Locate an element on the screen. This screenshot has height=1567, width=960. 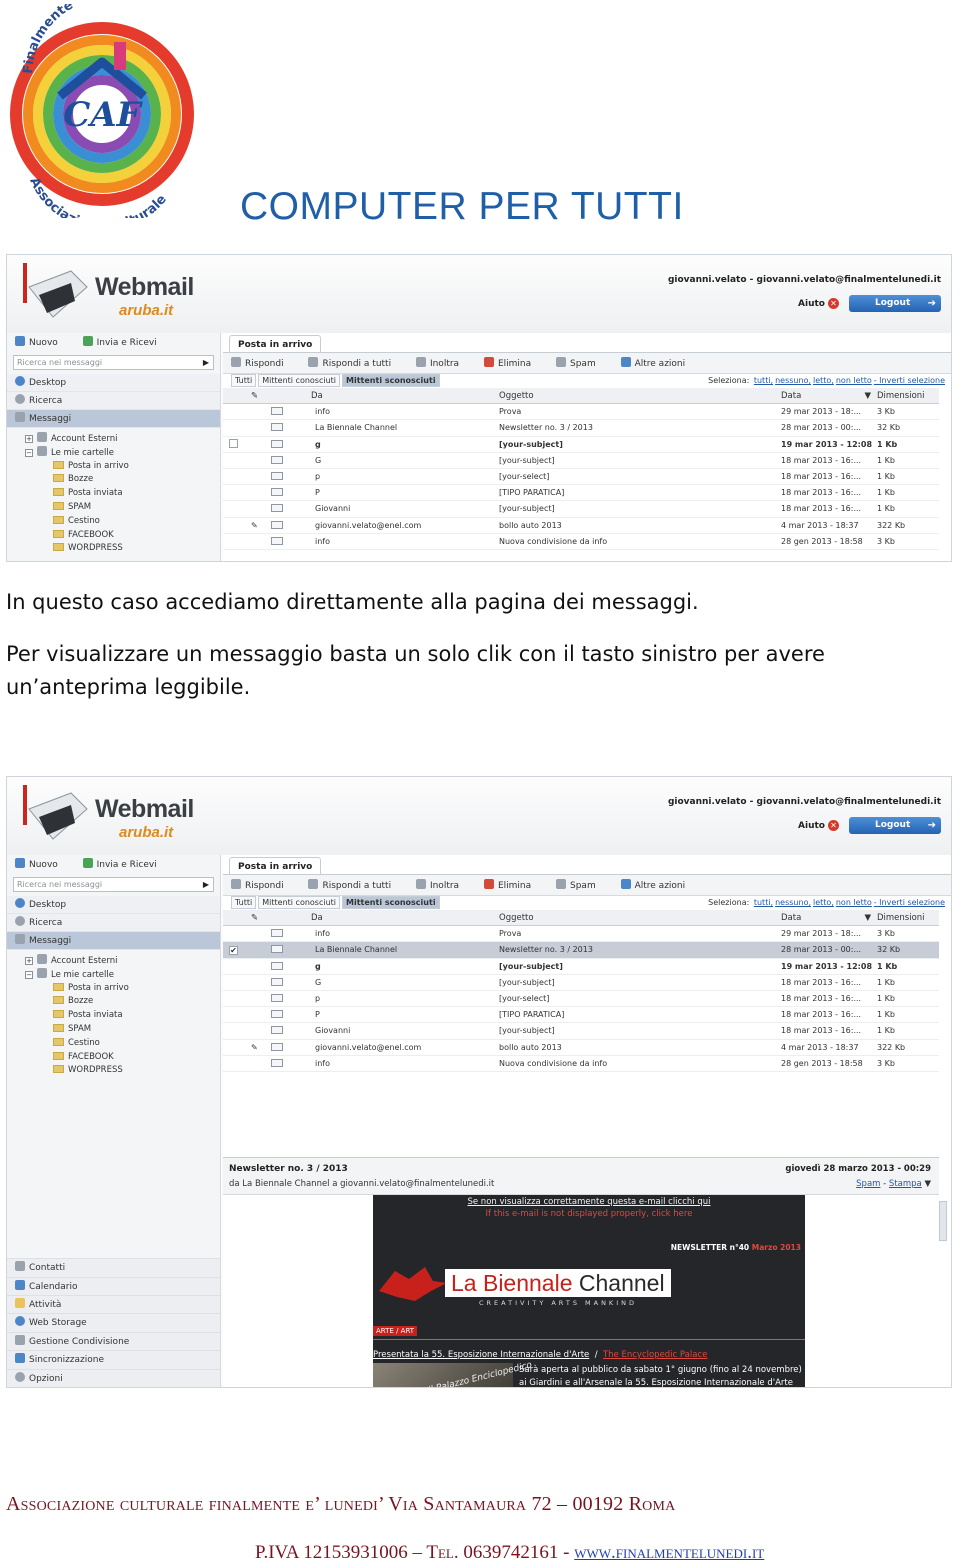
logout-button: Logout ➔ is located at coordinates (895, 303).